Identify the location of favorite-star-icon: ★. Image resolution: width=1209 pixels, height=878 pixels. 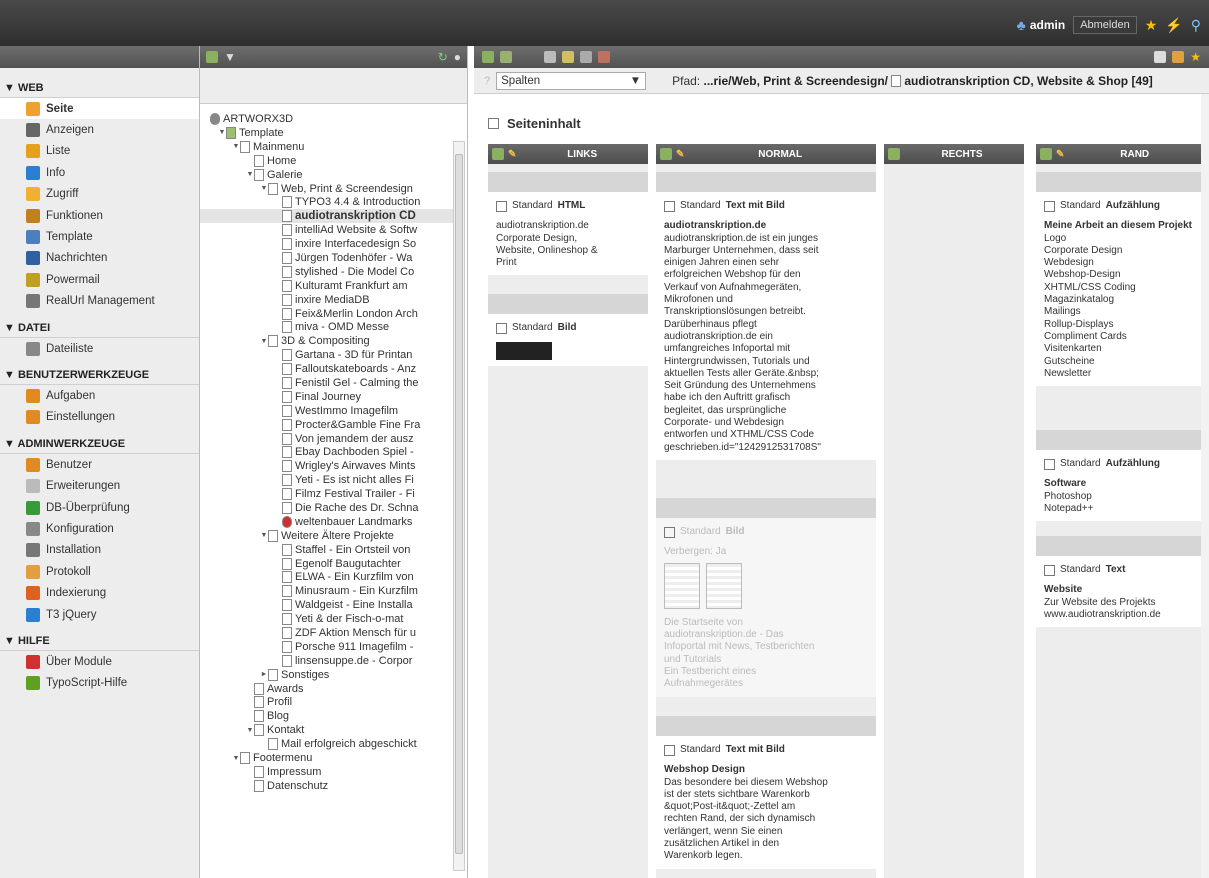
(1195, 57).